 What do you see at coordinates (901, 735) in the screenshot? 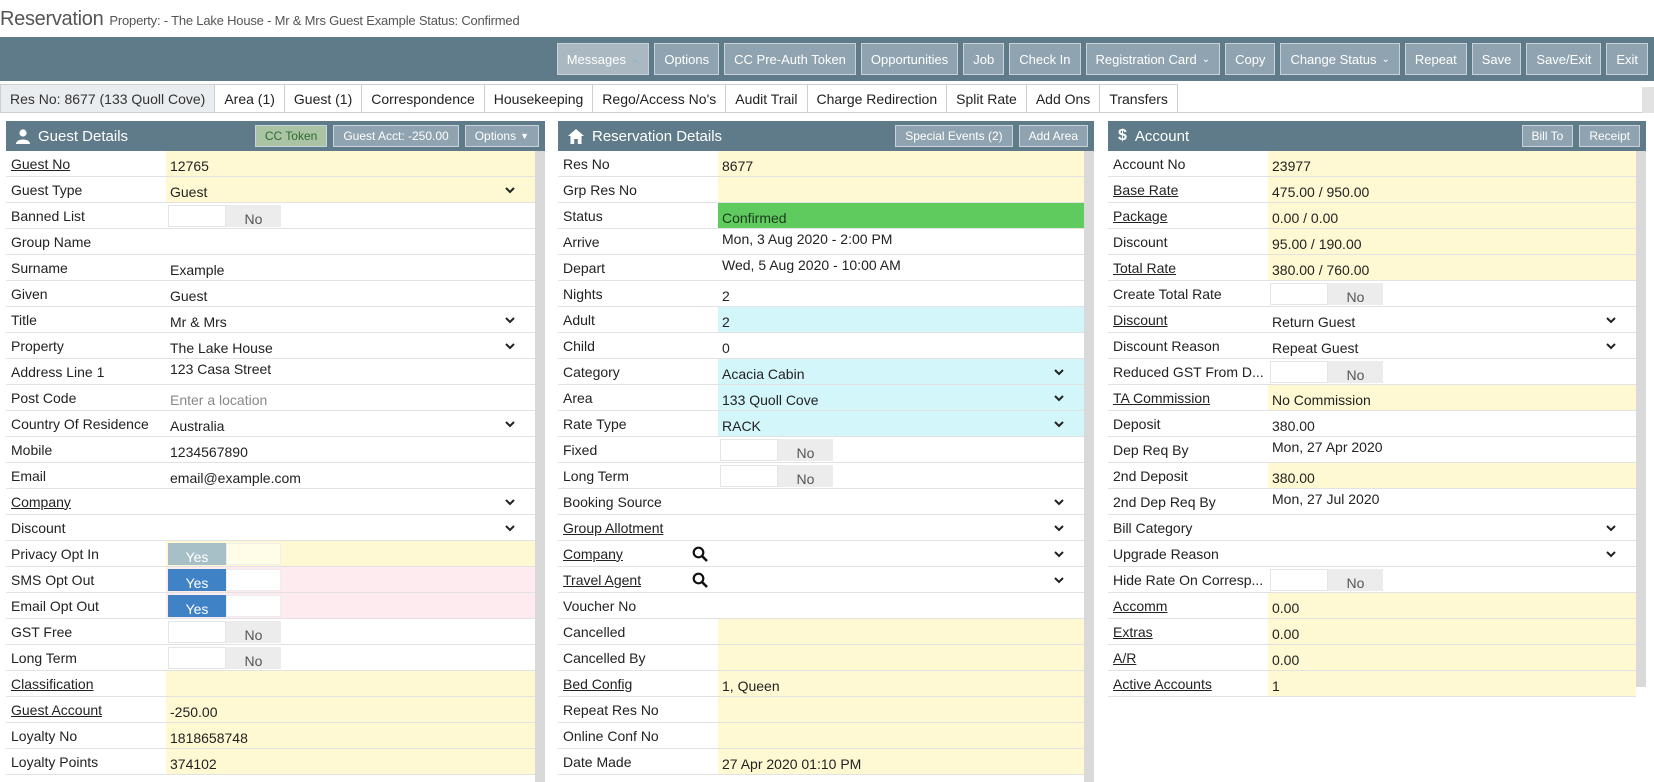
I see `reservation-value-online-conf-no` at bounding box center [901, 735].